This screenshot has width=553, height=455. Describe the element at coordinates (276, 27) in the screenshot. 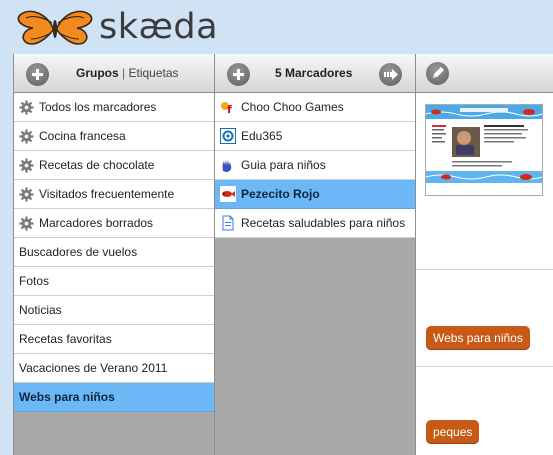

I see `app-header: skæda` at that location.